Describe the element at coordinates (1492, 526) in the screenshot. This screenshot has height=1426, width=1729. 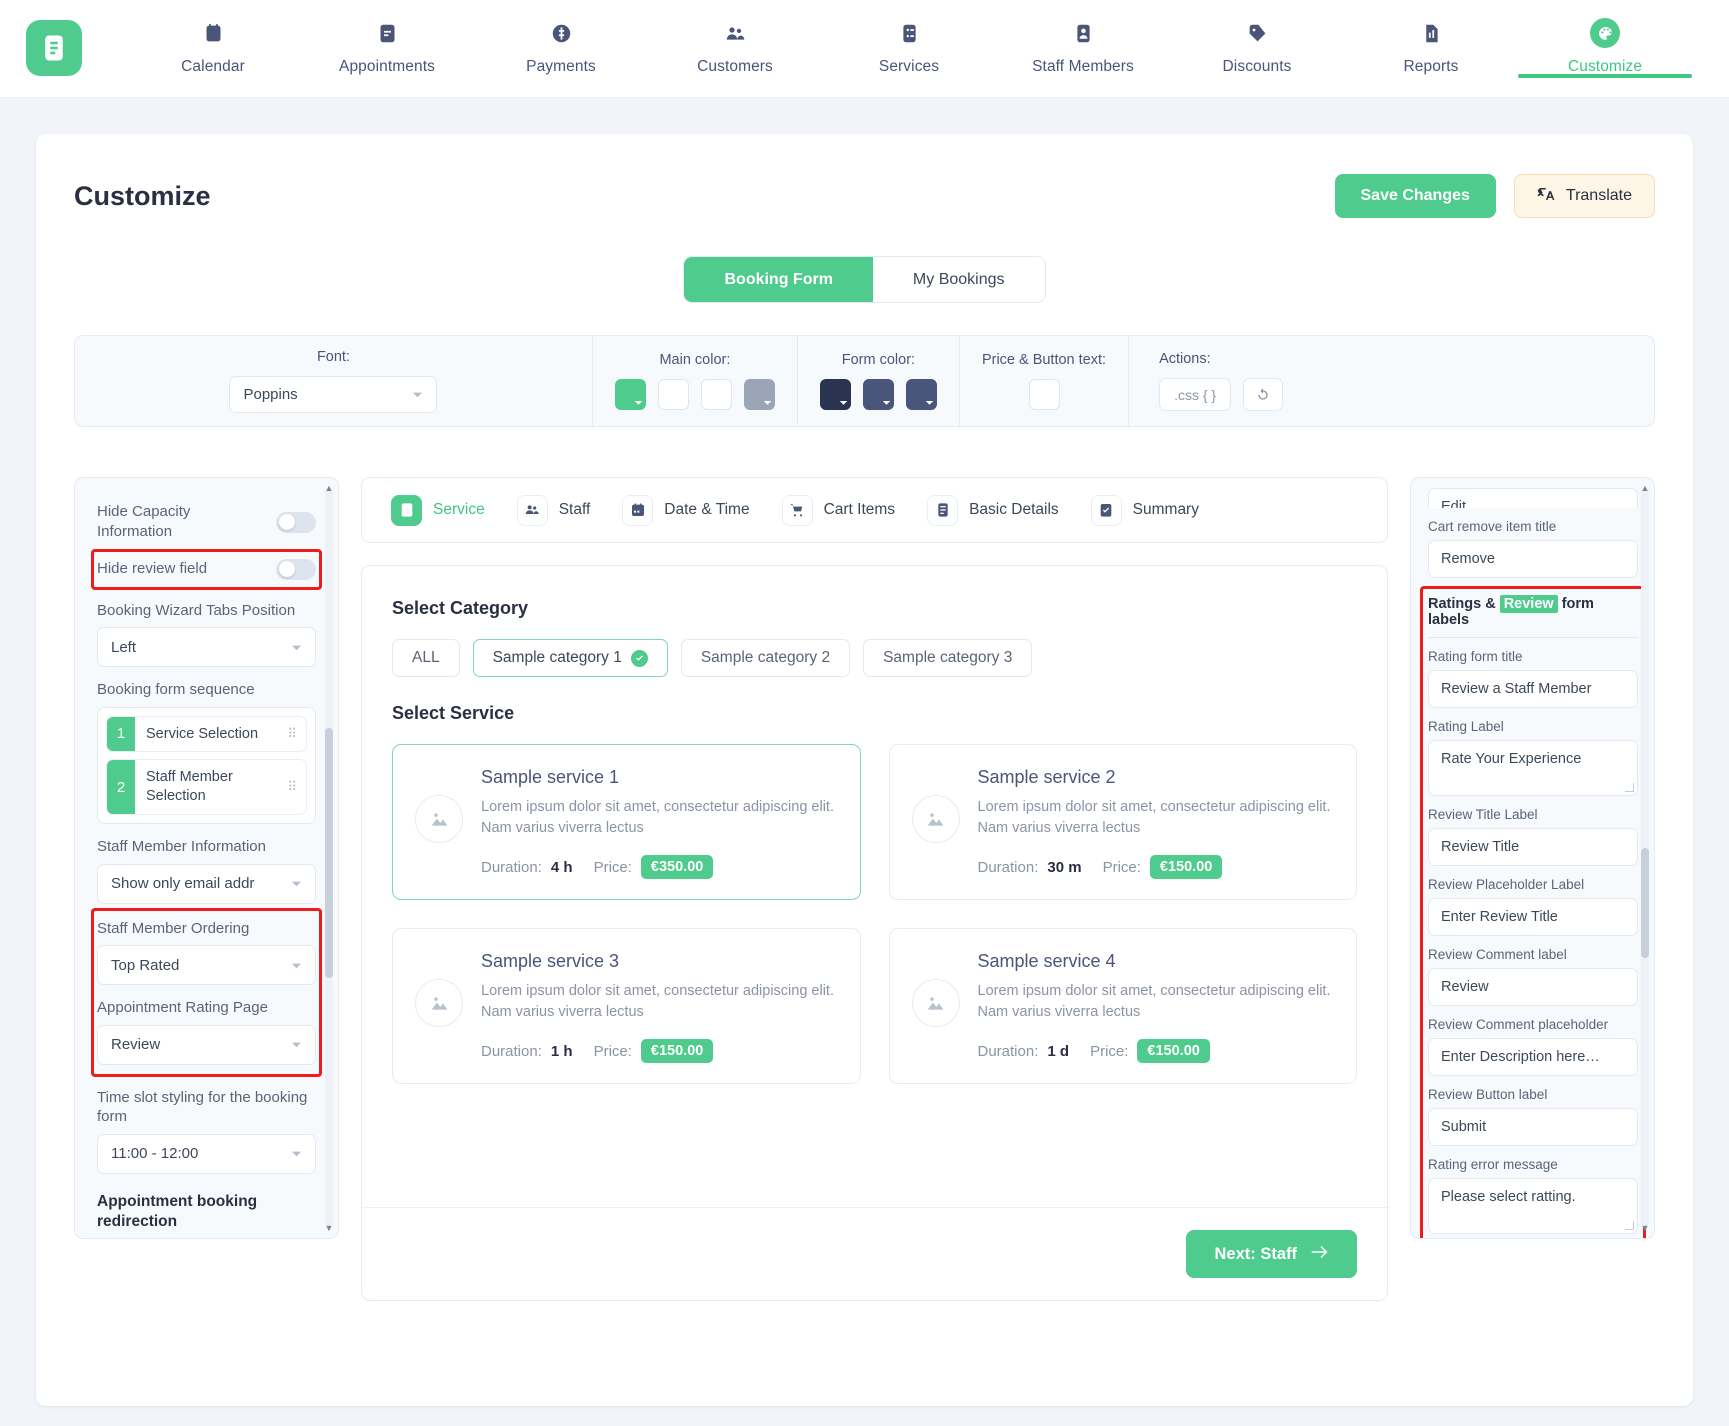
I see `cart-remove-label: Cart remove item title` at that location.